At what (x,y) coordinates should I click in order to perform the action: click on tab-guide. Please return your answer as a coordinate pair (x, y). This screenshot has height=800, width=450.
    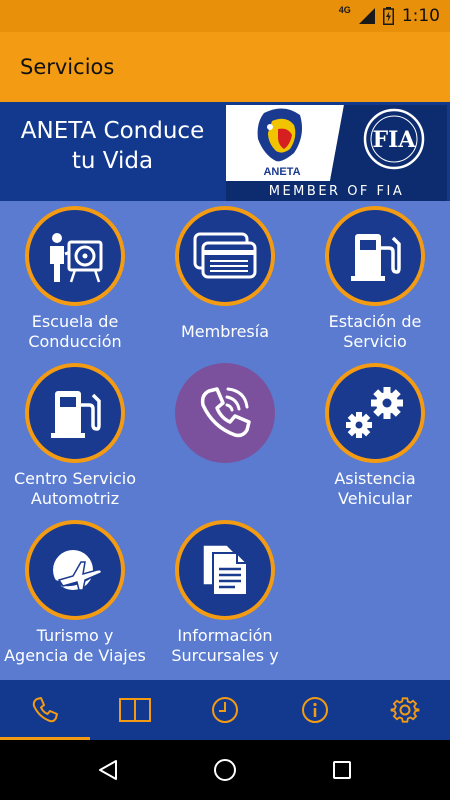
    Looking at the image, I should click on (135, 710).